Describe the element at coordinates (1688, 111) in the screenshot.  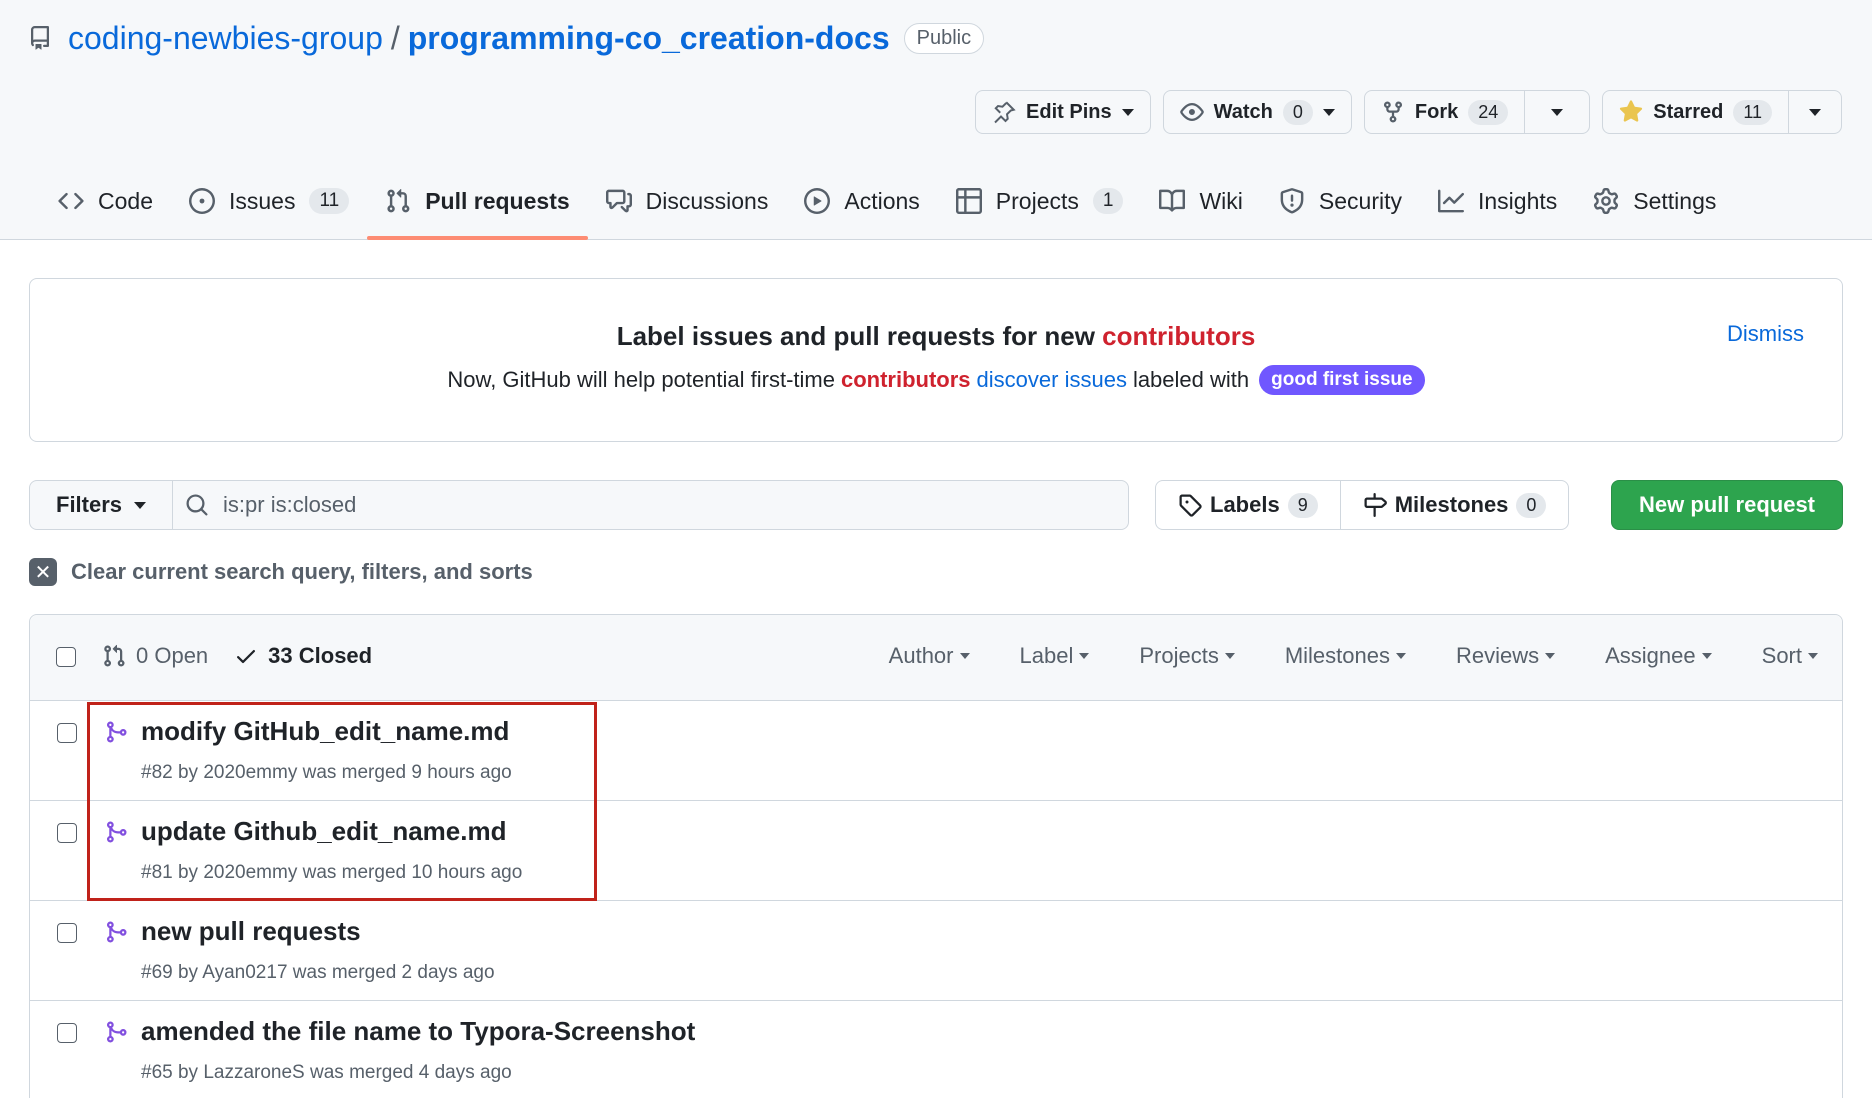
I see `starred-label: Starred` at that location.